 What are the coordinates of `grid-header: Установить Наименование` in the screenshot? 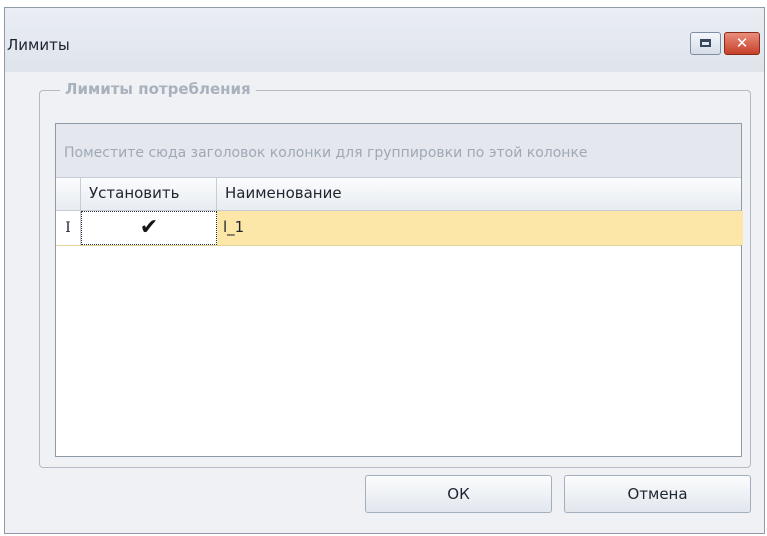 It's located at (398, 194).